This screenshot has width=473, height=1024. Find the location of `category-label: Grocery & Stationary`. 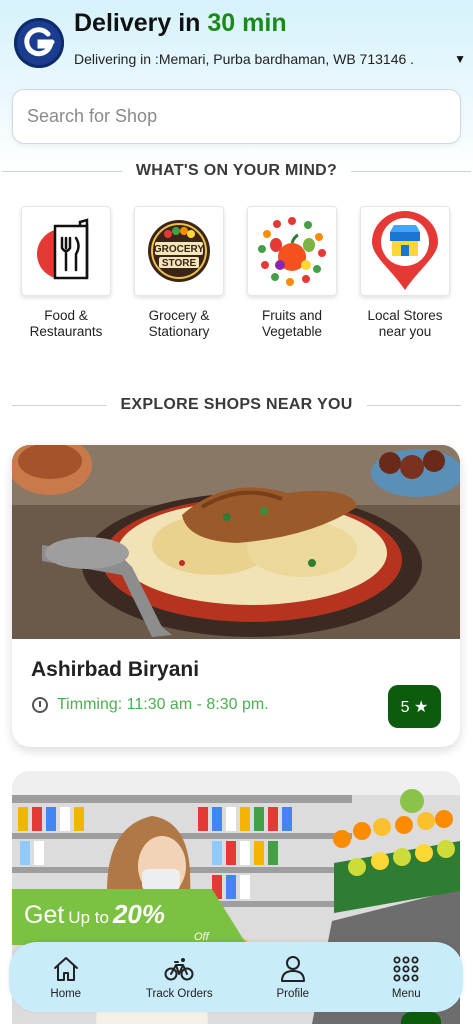

category-label: Grocery & Stationary is located at coordinates (179, 324).